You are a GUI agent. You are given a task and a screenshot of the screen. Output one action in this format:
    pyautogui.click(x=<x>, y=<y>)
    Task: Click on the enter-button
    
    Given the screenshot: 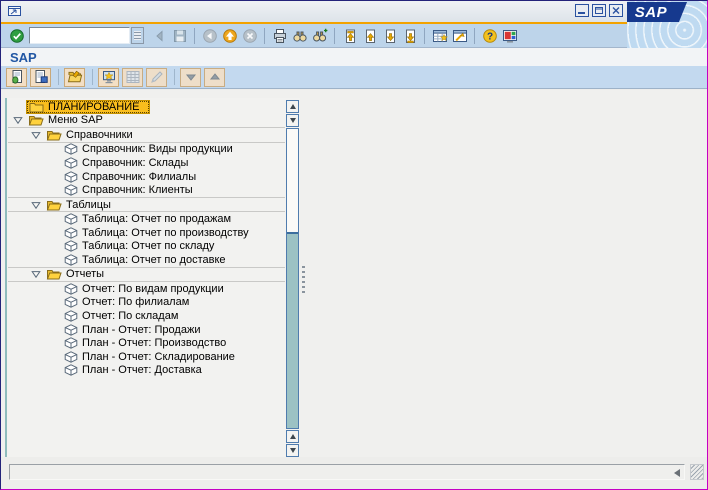 What is the action you would take?
    pyautogui.click(x=16, y=35)
    